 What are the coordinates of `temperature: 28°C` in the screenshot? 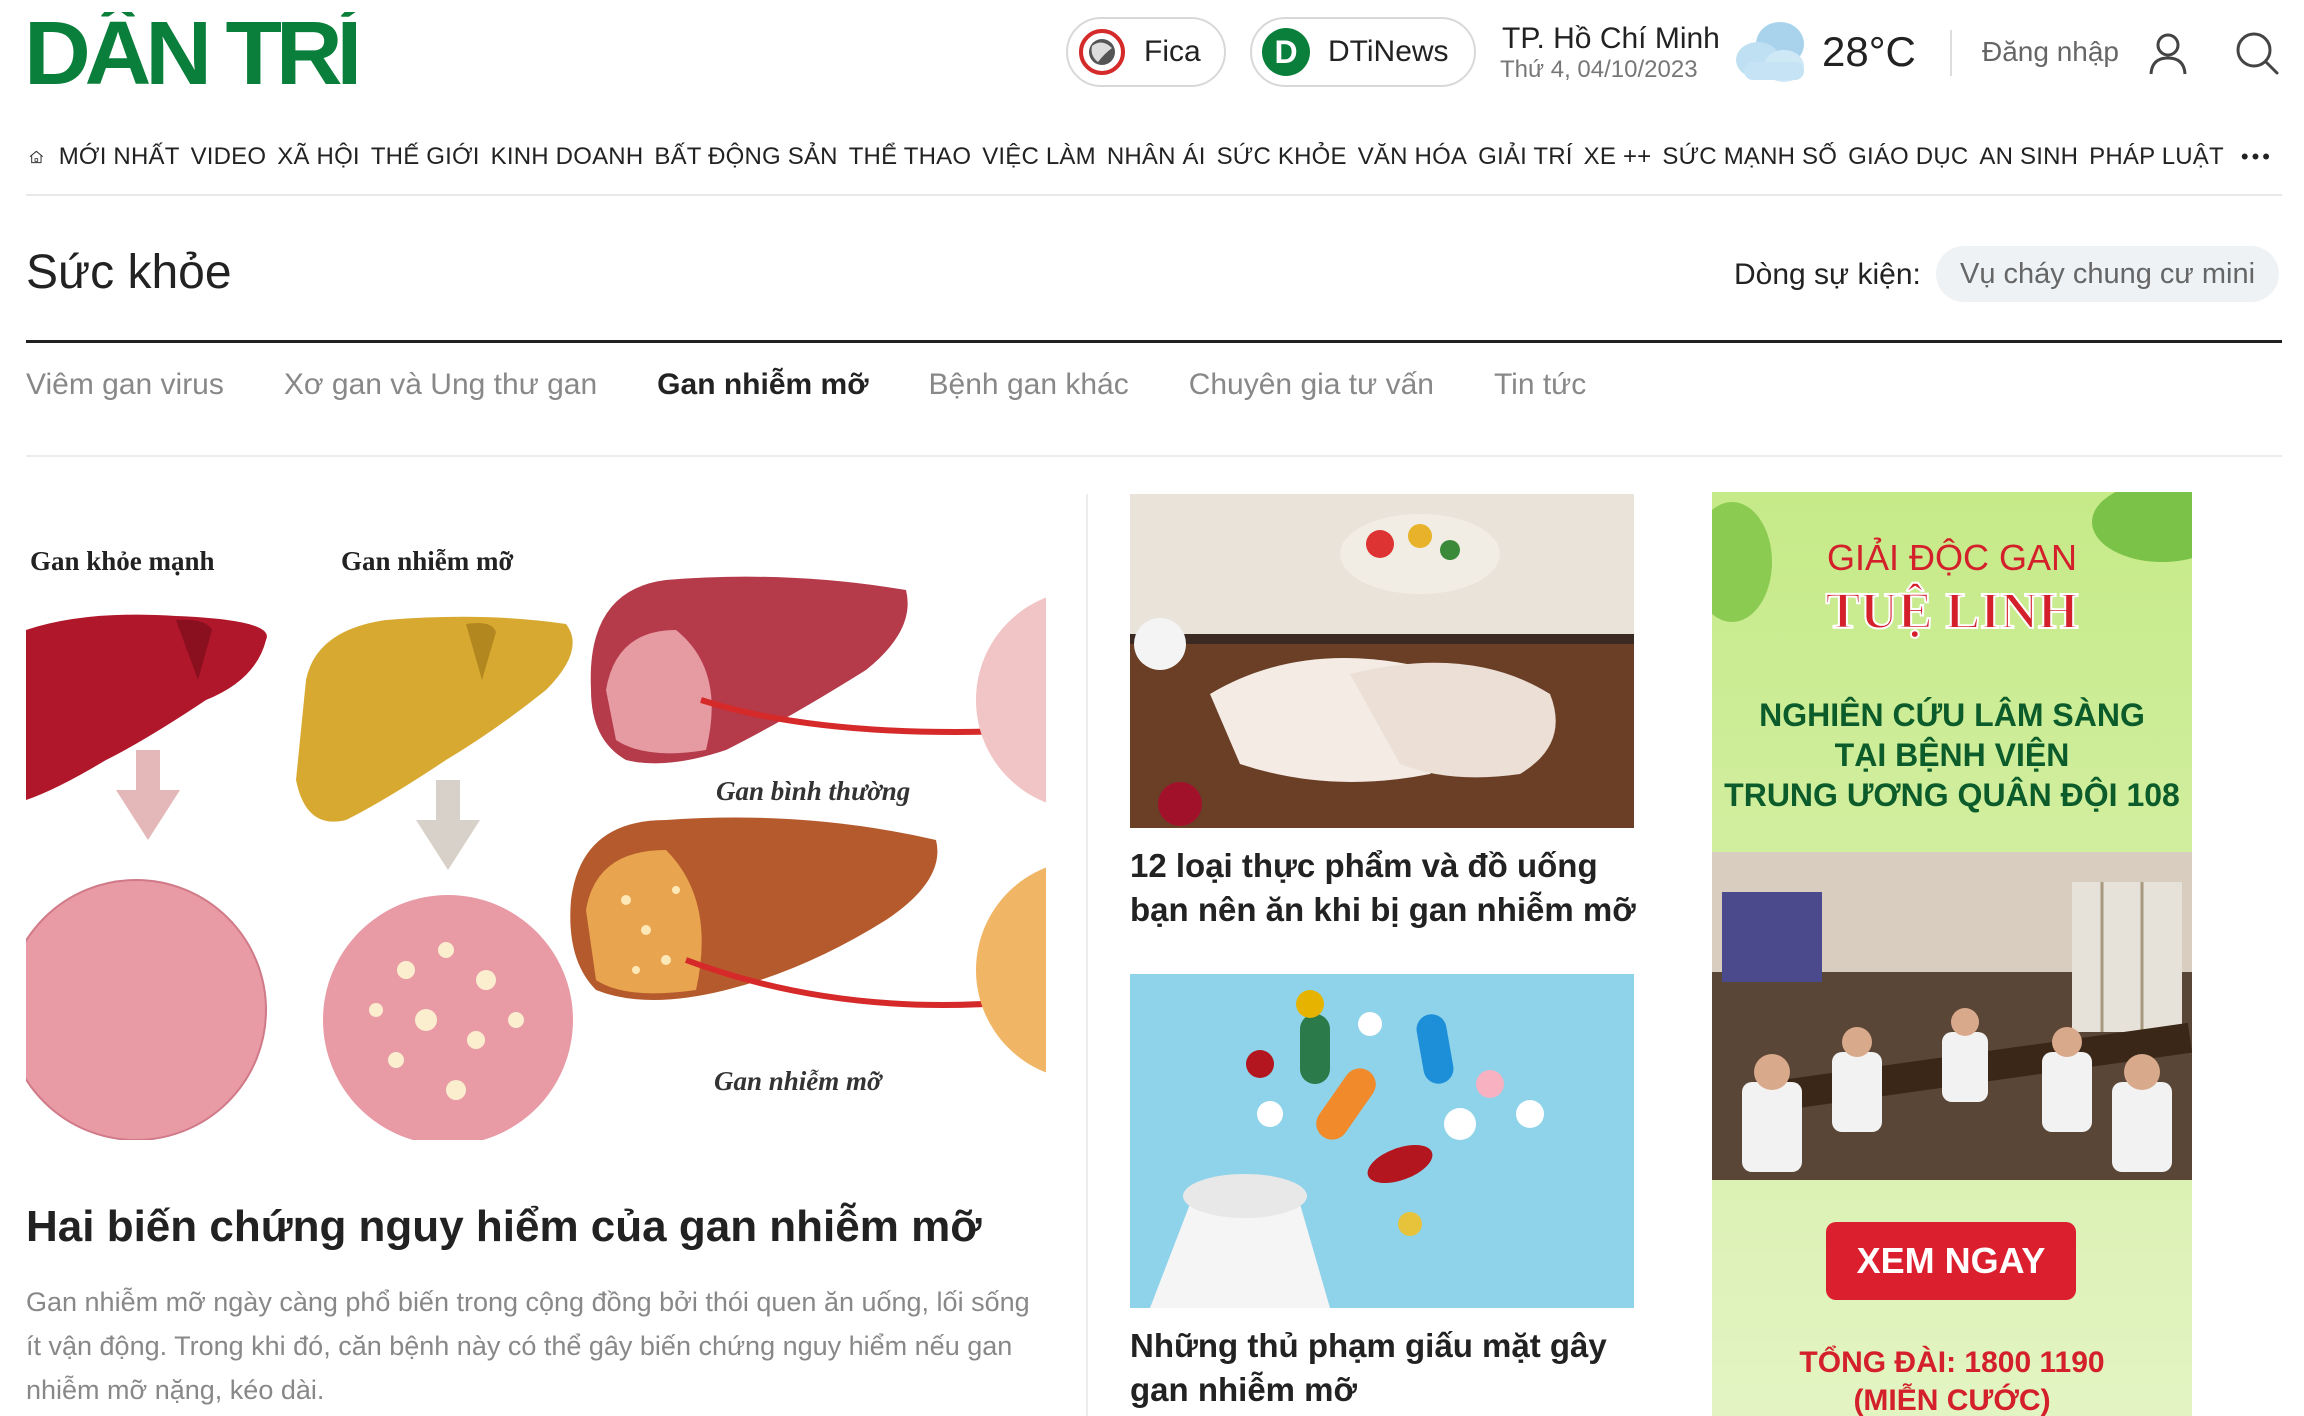 It's located at (1869, 51).